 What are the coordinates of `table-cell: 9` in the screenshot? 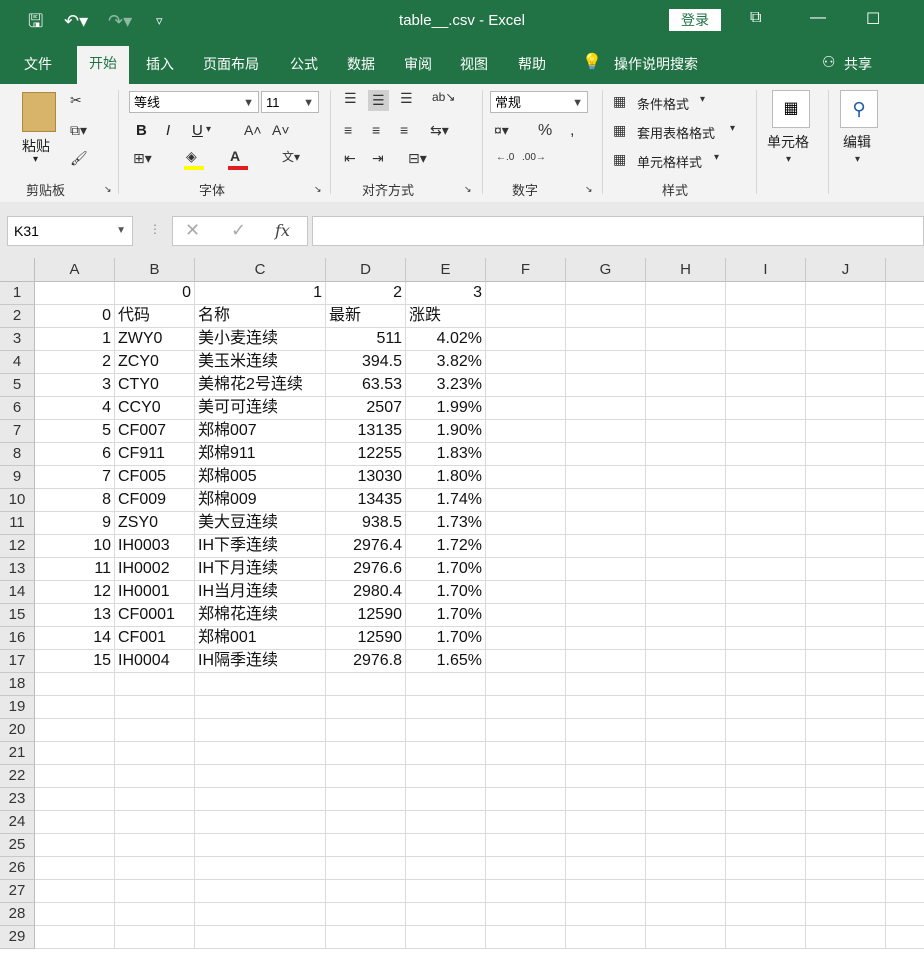 It's located at (75, 523).